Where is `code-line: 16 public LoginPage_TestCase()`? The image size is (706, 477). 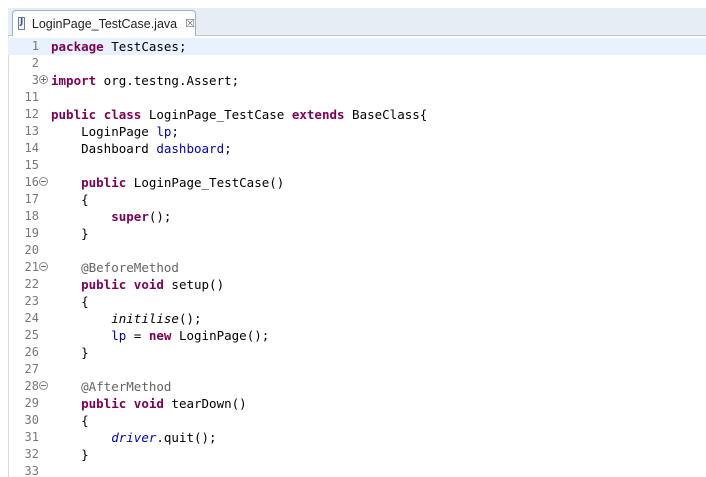
code-line: 16 public LoginPage_TestCase() is located at coordinates (357, 182).